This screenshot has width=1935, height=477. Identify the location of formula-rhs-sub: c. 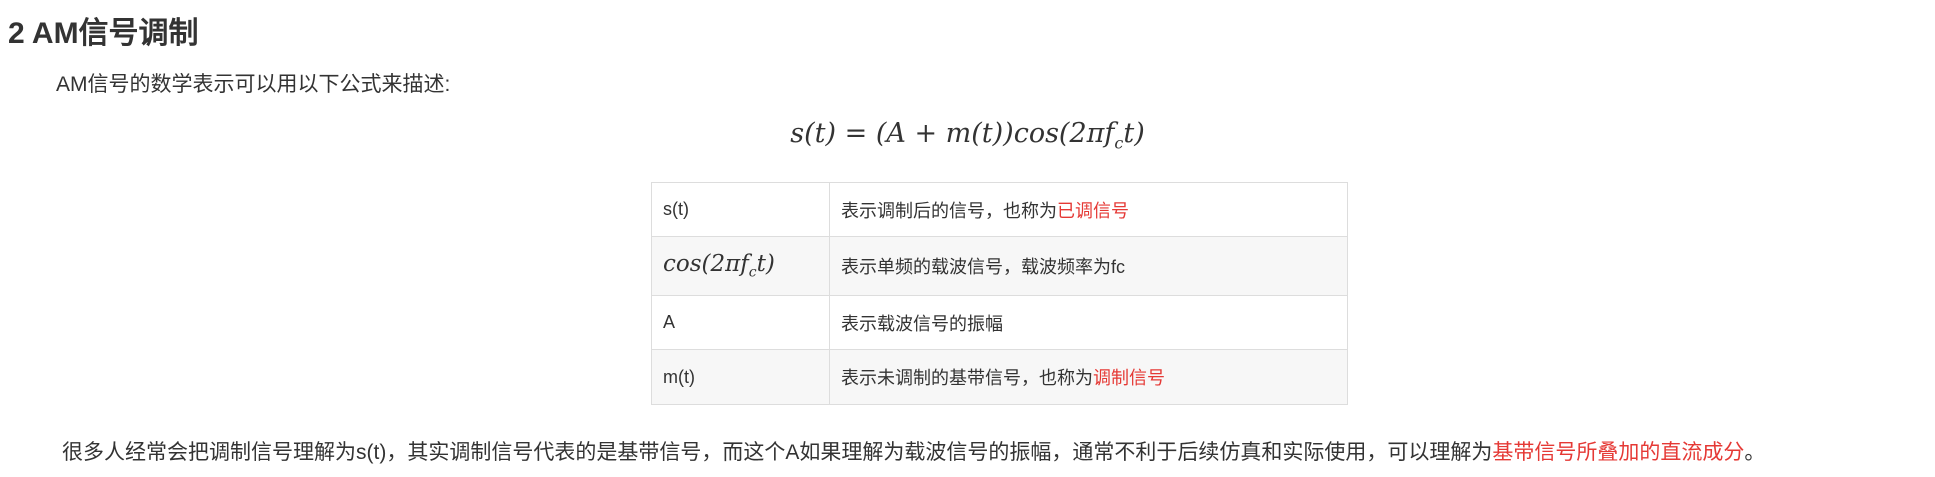
(1119, 143).